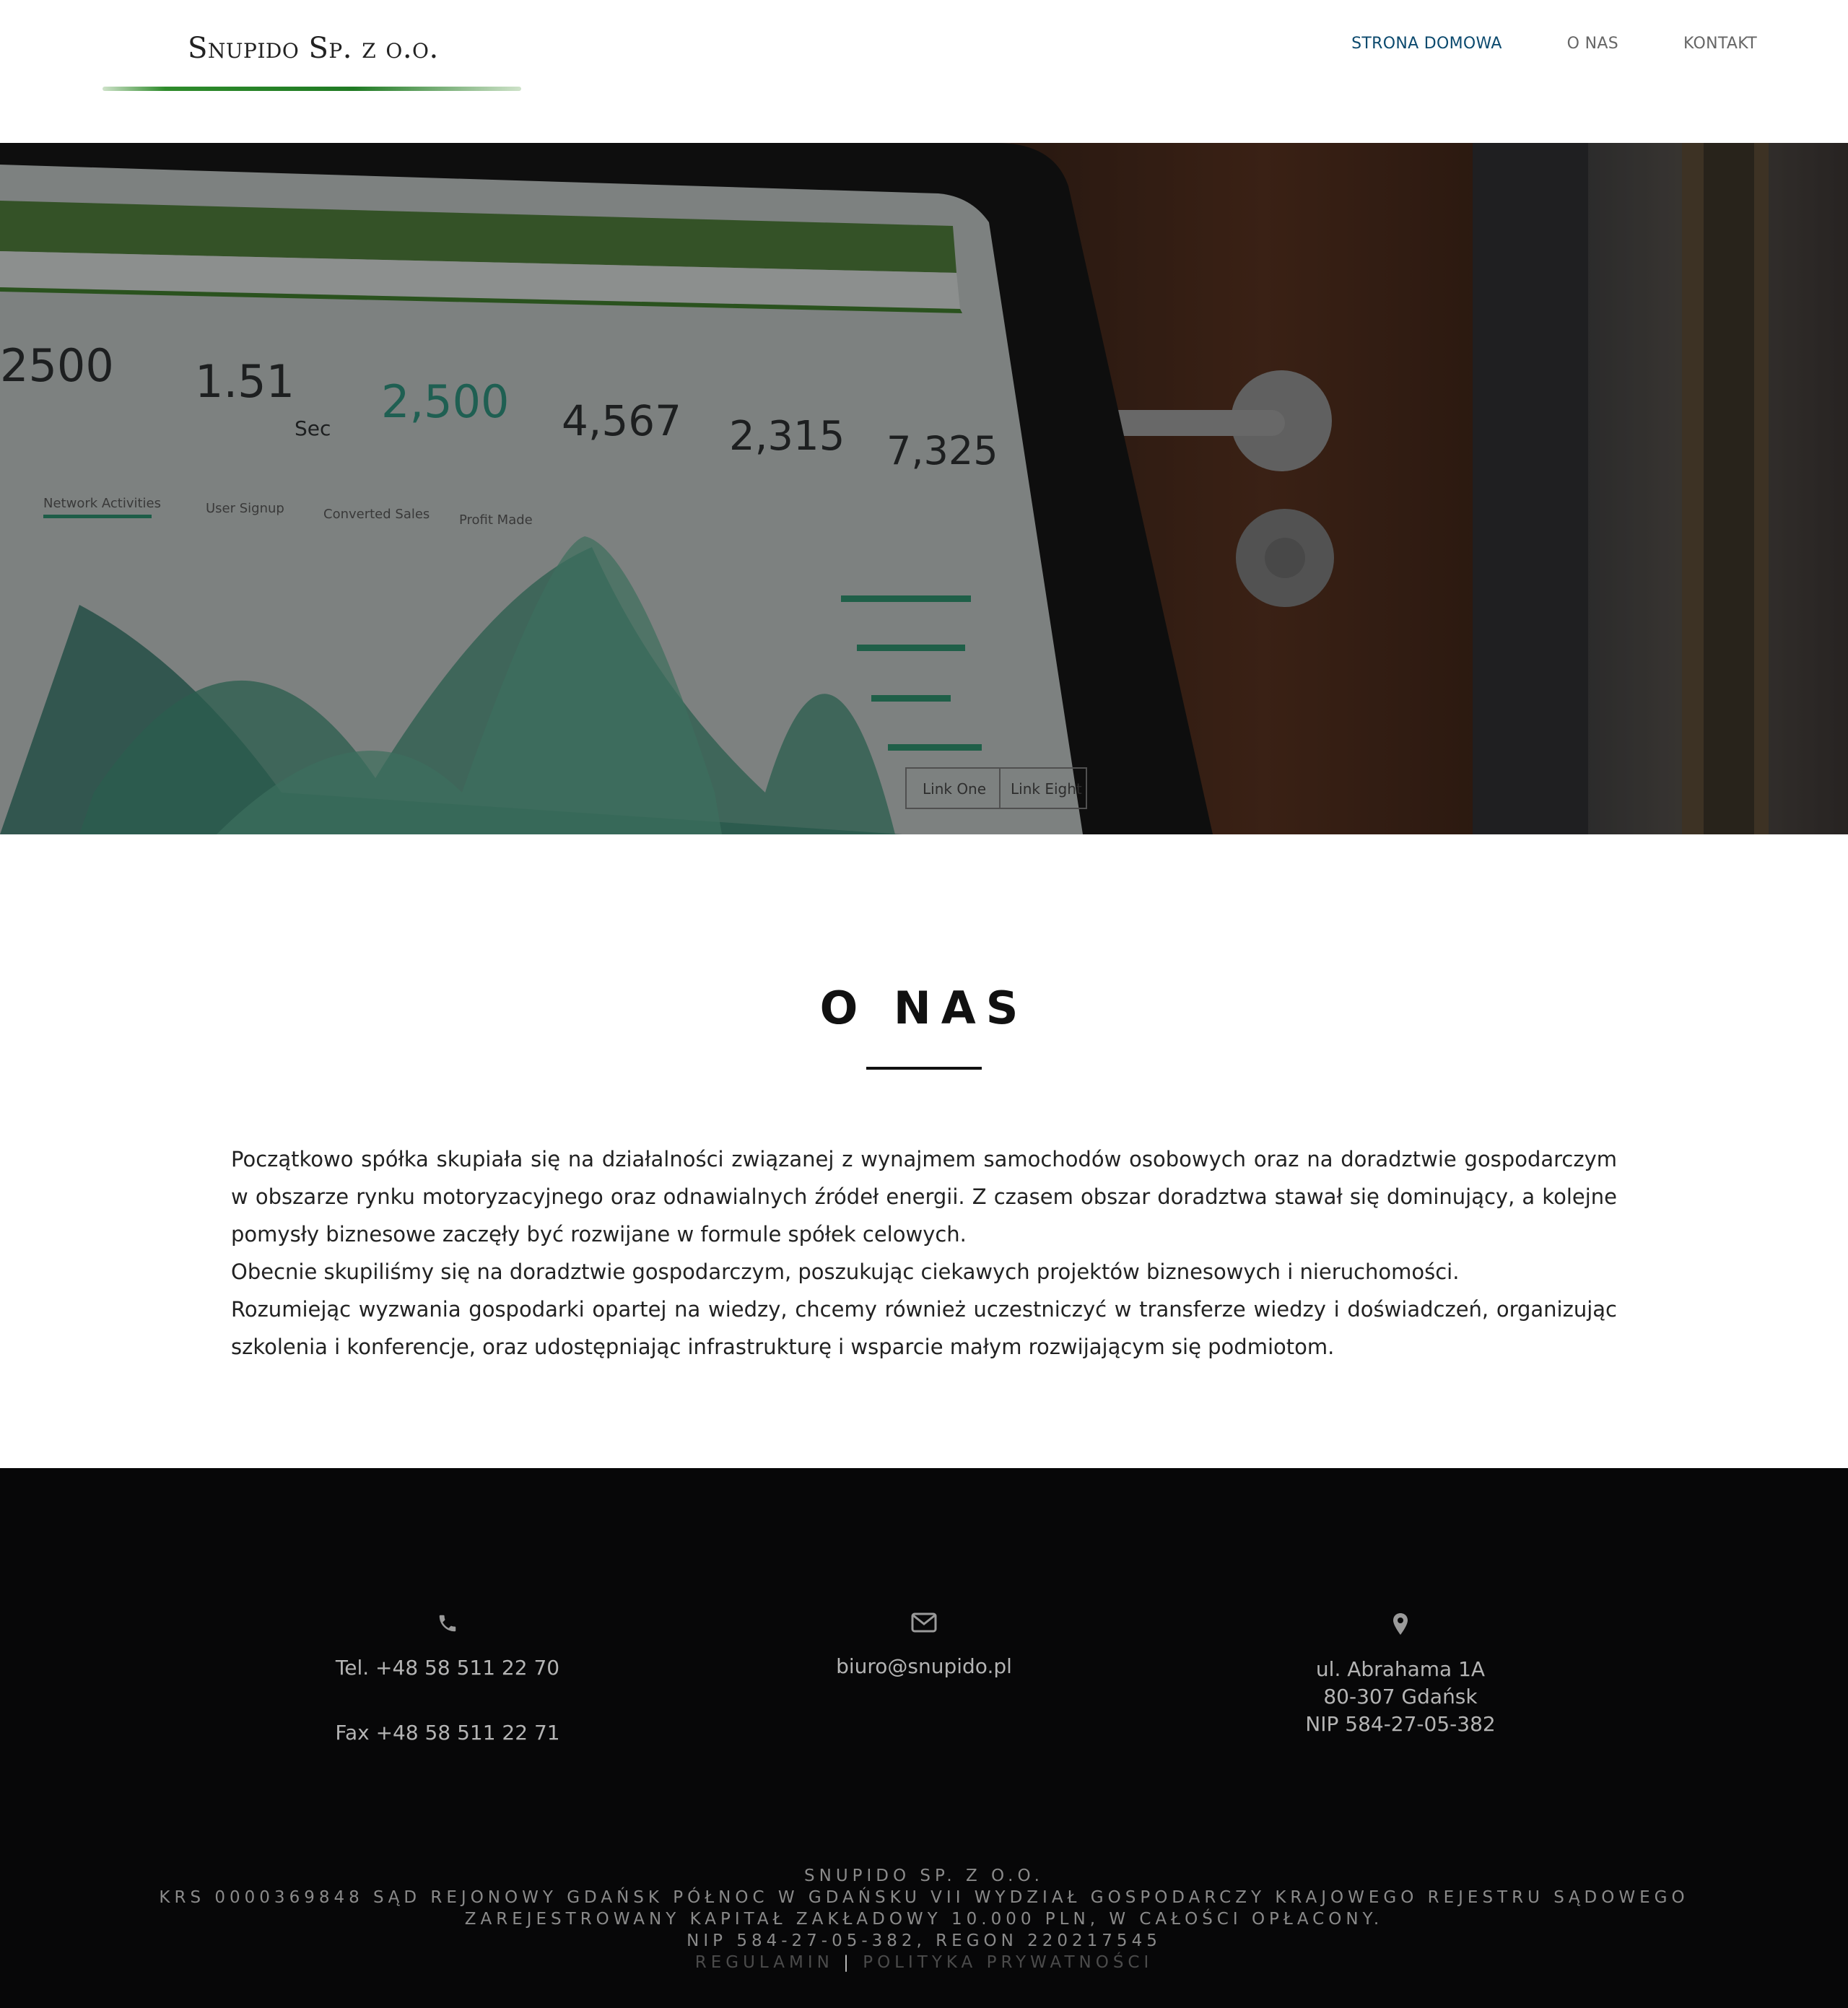 The height and width of the screenshot is (2008, 1848). What do you see at coordinates (1400, 1624) in the screenshot?
I see `map-pin-icon` at bounding box center [1400, 1624].